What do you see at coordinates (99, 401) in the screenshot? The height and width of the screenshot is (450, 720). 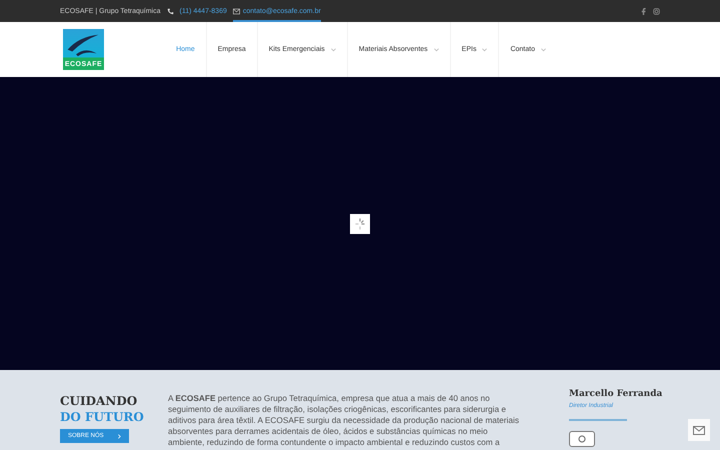 I see `section-title: CUIDANDO` at bounding box center [99, 401].